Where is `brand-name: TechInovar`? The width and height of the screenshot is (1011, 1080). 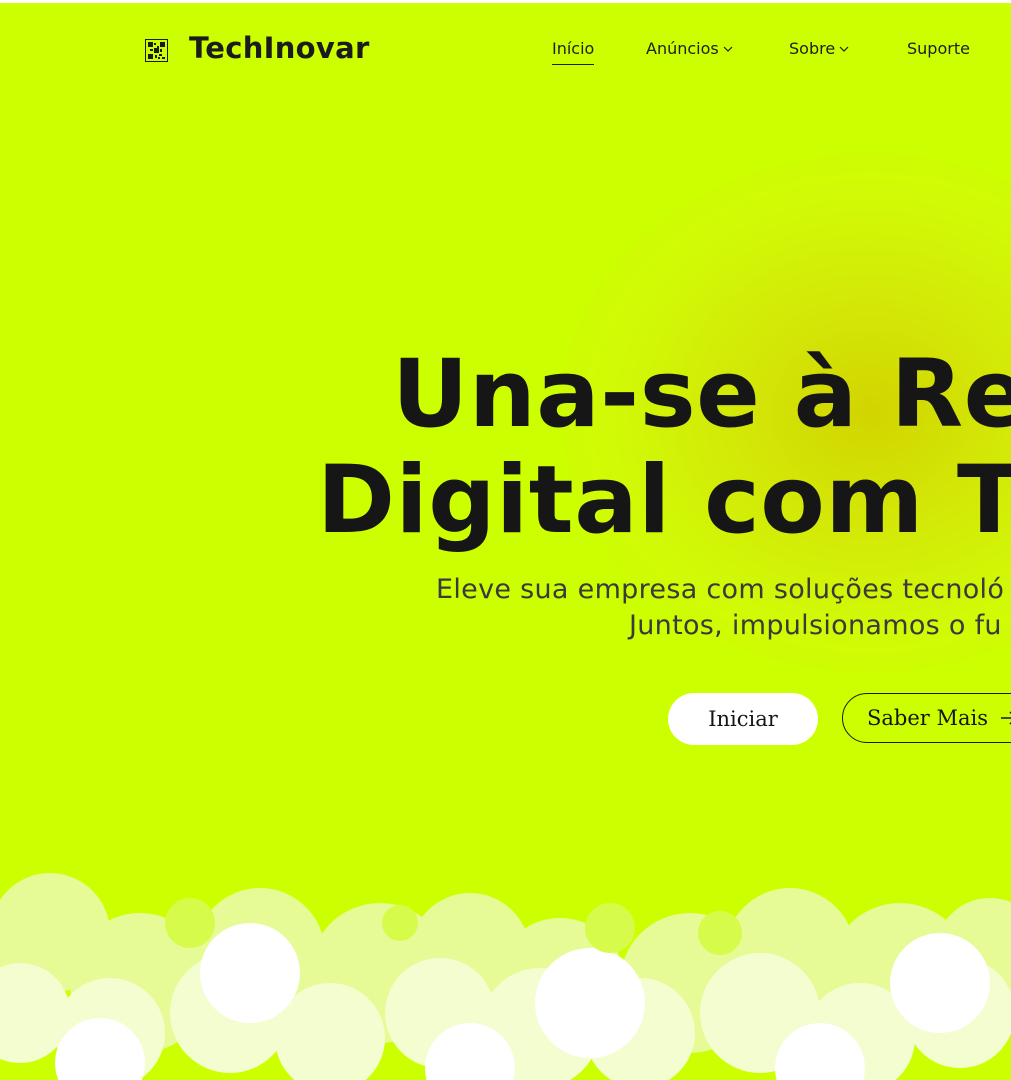
brand-name: TechInovar is located at coordinates (279, 48).